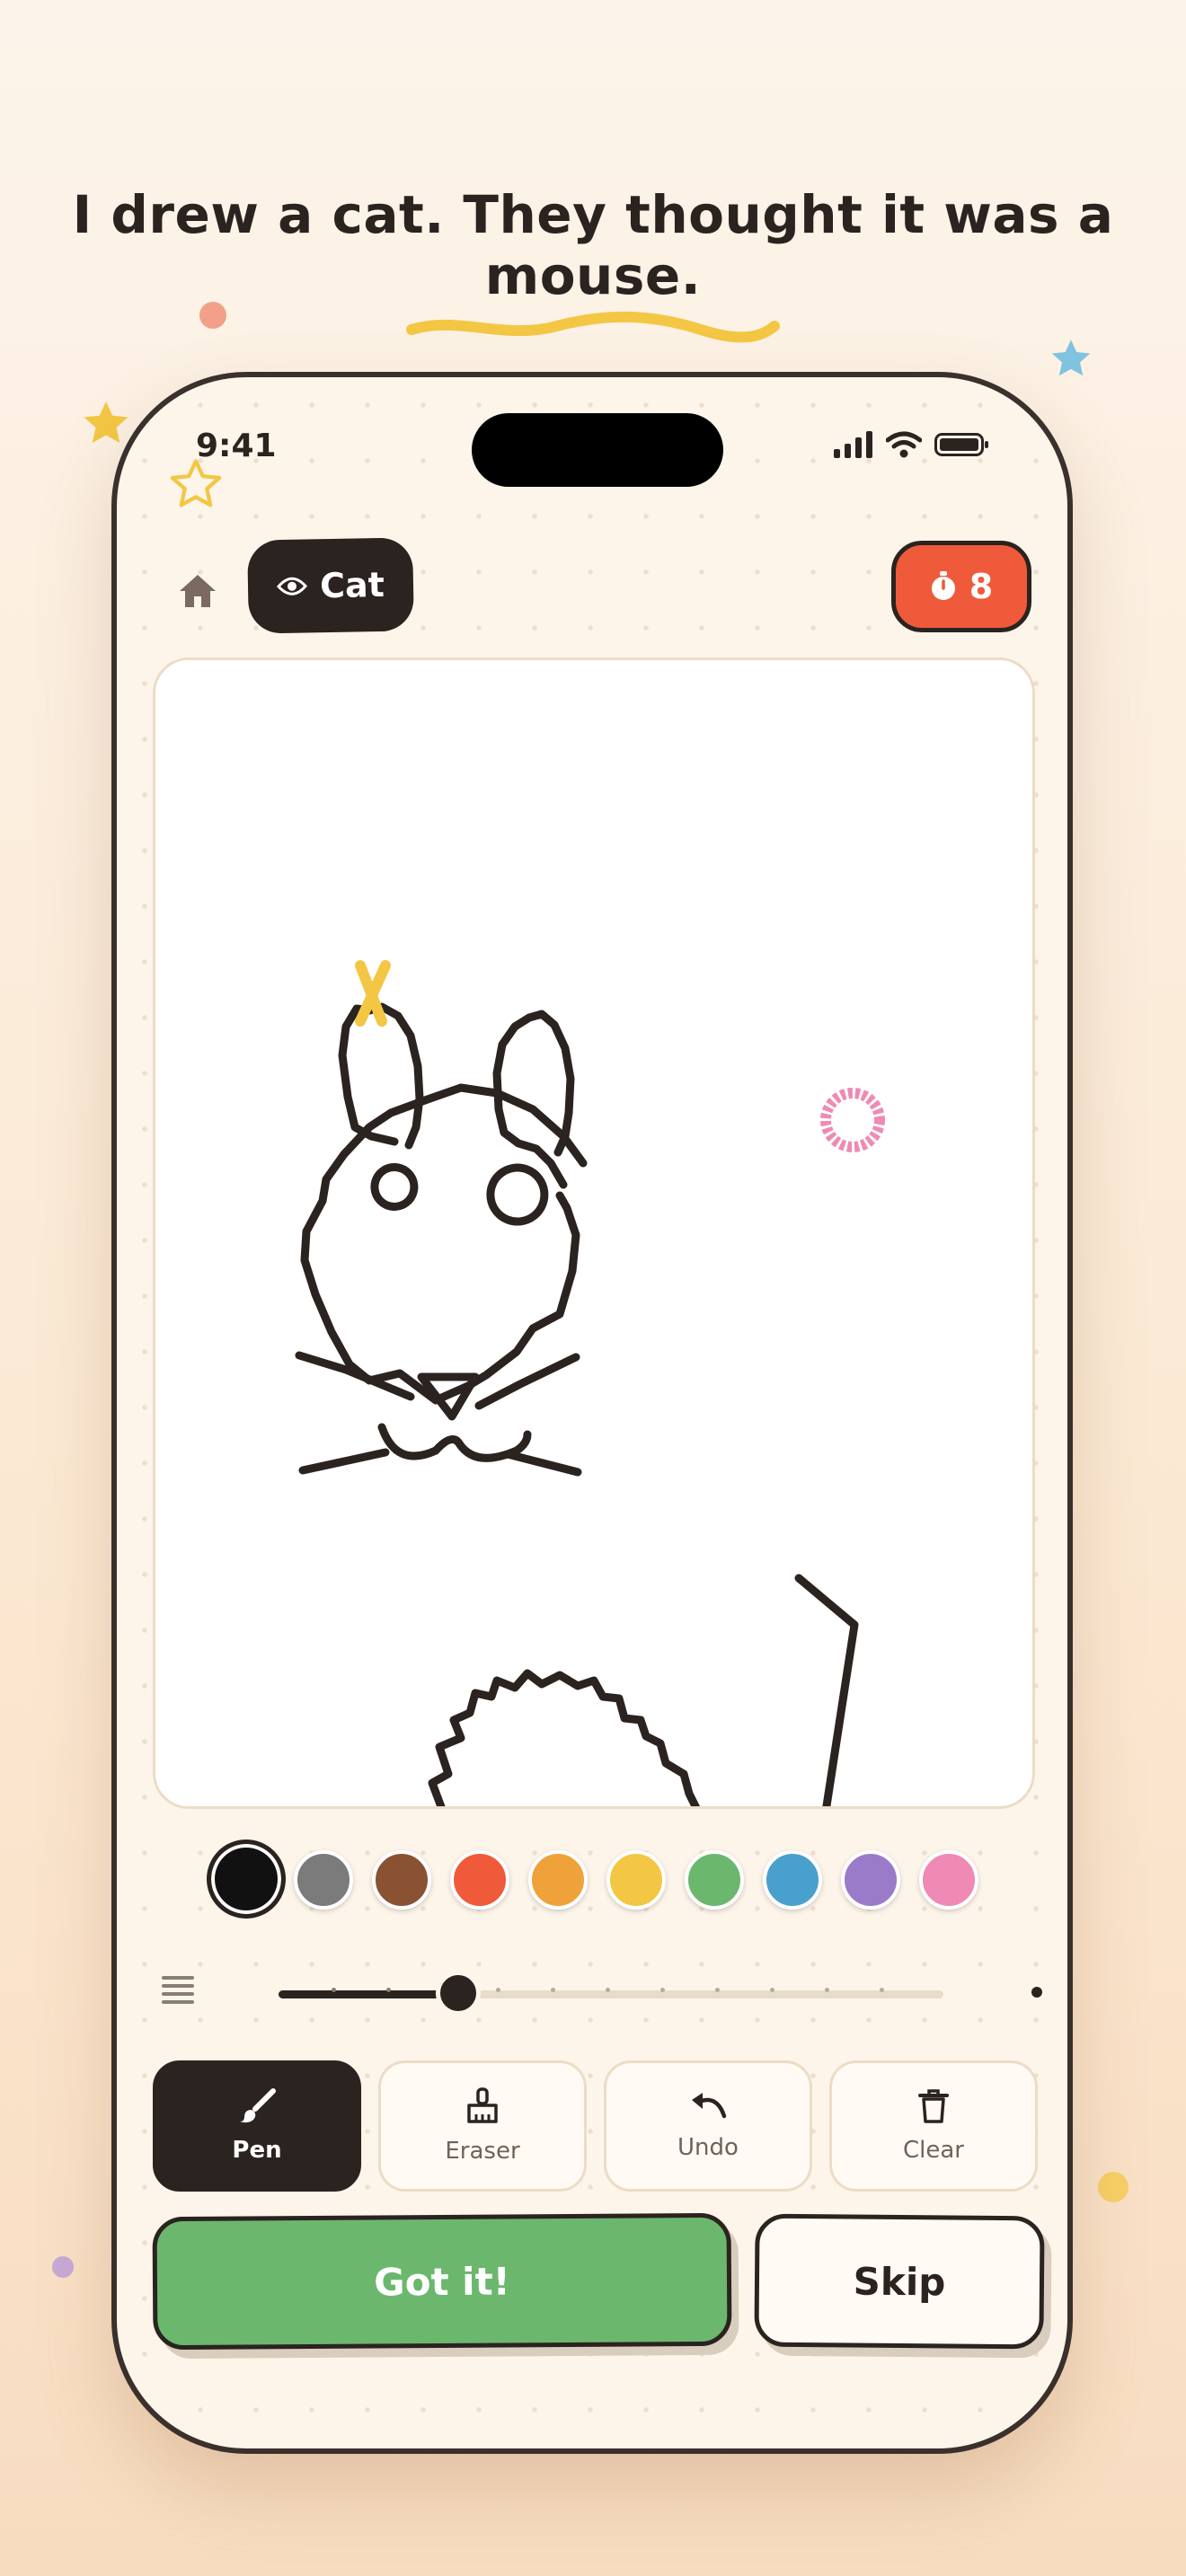 The height and width of the screenshot is (2576, 1186). What do you see at coordinates (257, 2150) in the screenshot?
I see `pen-tool-label: Pen` at bounding box center [257, 2150].